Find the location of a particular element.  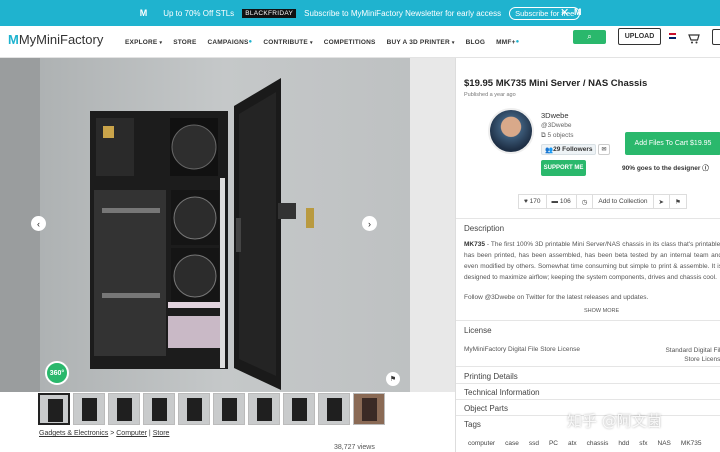

published-date: Published a year ago is located at coordinates (490, 95).